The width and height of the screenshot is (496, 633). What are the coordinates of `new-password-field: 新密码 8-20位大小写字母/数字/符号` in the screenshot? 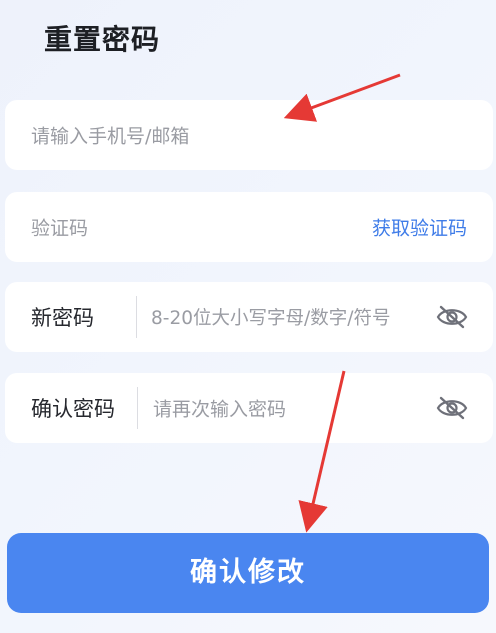 It's located at (249, 317).